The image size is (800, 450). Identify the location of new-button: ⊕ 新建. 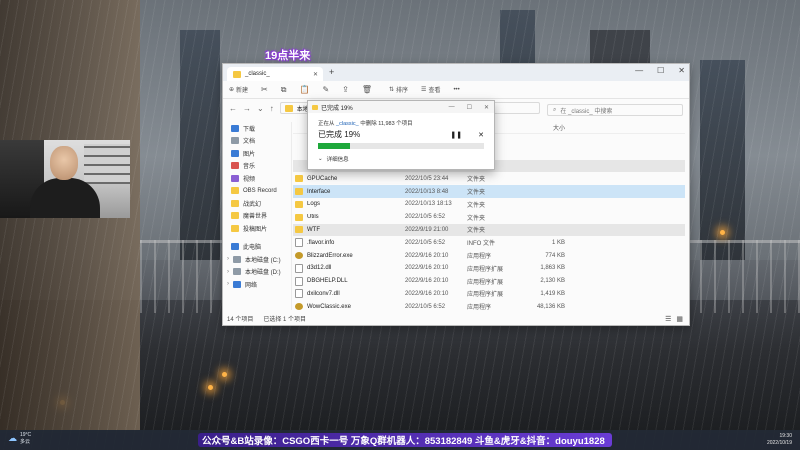
(238, 89).